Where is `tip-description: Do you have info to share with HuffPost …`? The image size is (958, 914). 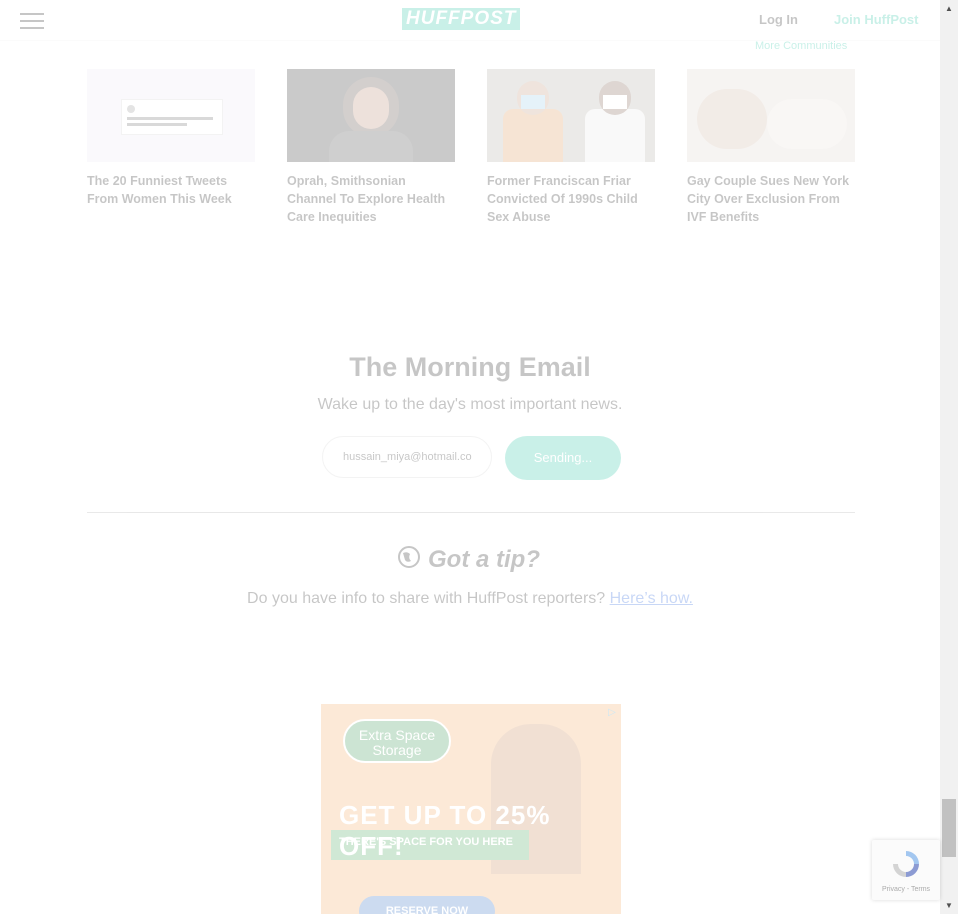 tip-description: Do you have info to share with HuffPost … is located at coordinates (426, 598).